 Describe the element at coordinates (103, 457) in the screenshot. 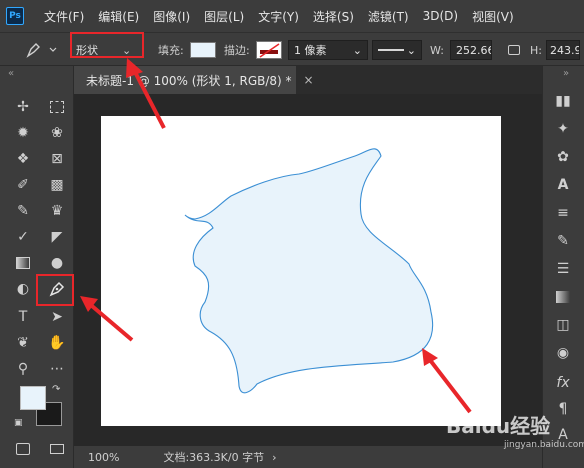

I see `zoom-level: 100%` at that location.